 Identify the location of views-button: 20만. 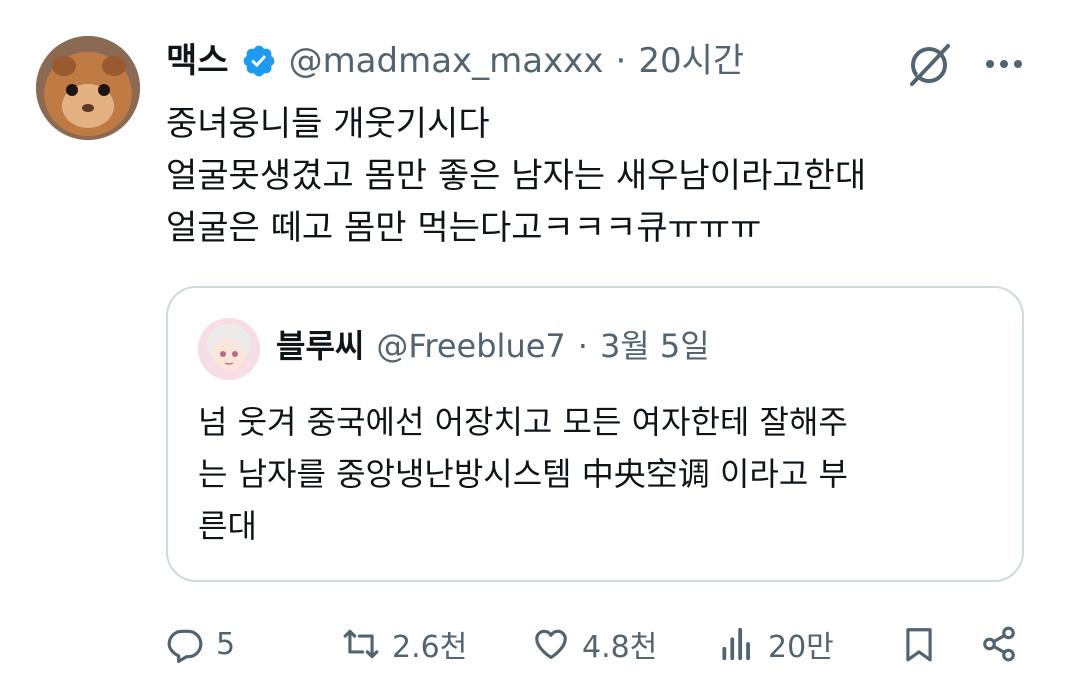
(776, 644).